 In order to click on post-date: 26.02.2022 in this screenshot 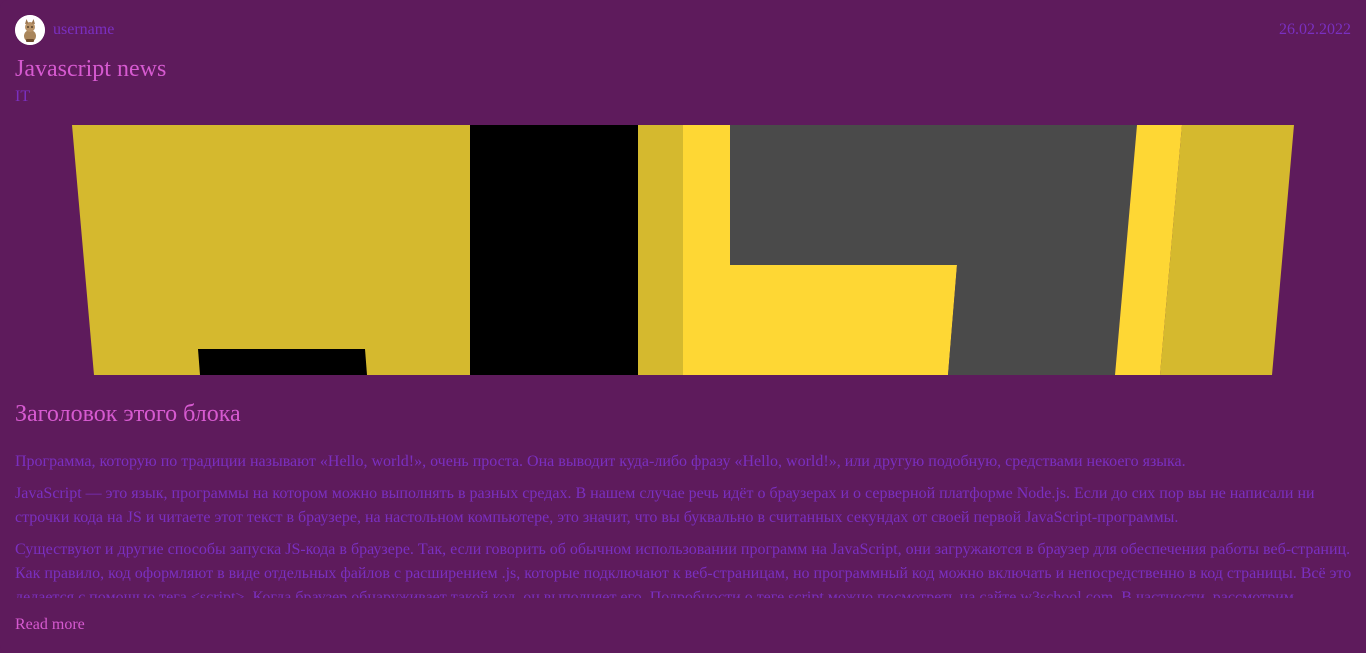, I will do `click(1315, 29)`.